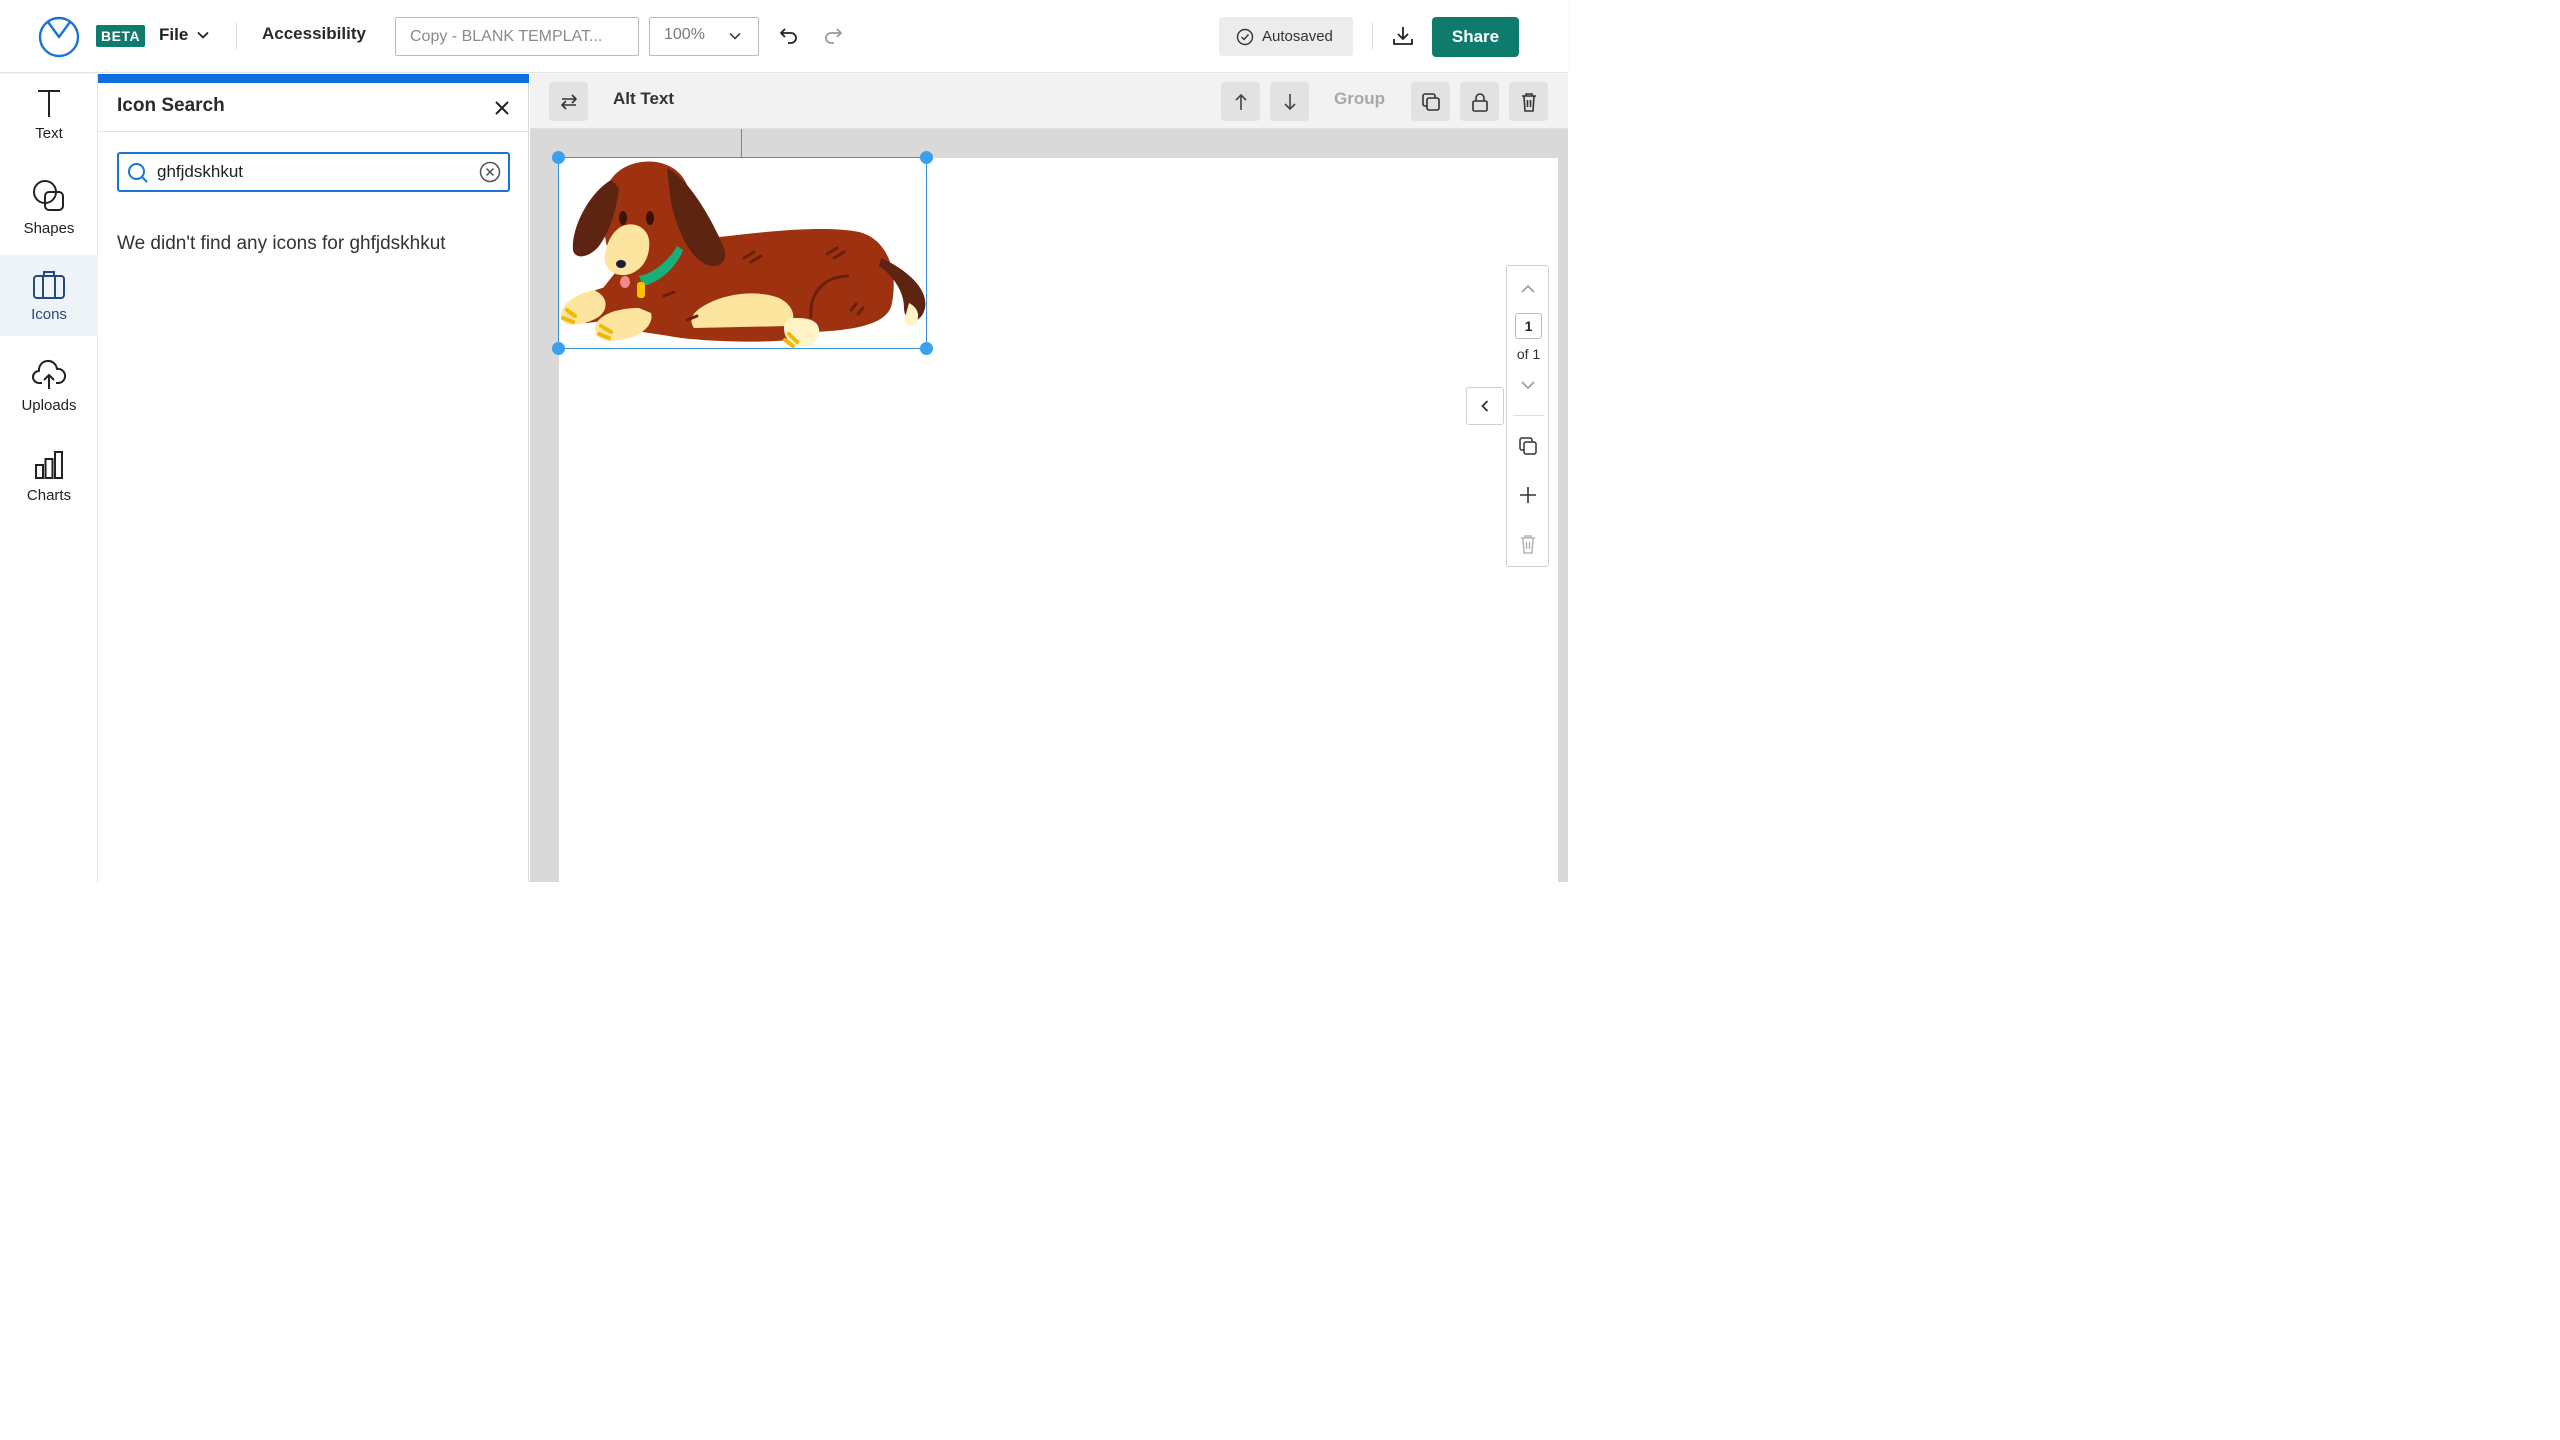 This screenshot has height=1440, width=2560. I want to click on icon-search-input, so click(312, 172).